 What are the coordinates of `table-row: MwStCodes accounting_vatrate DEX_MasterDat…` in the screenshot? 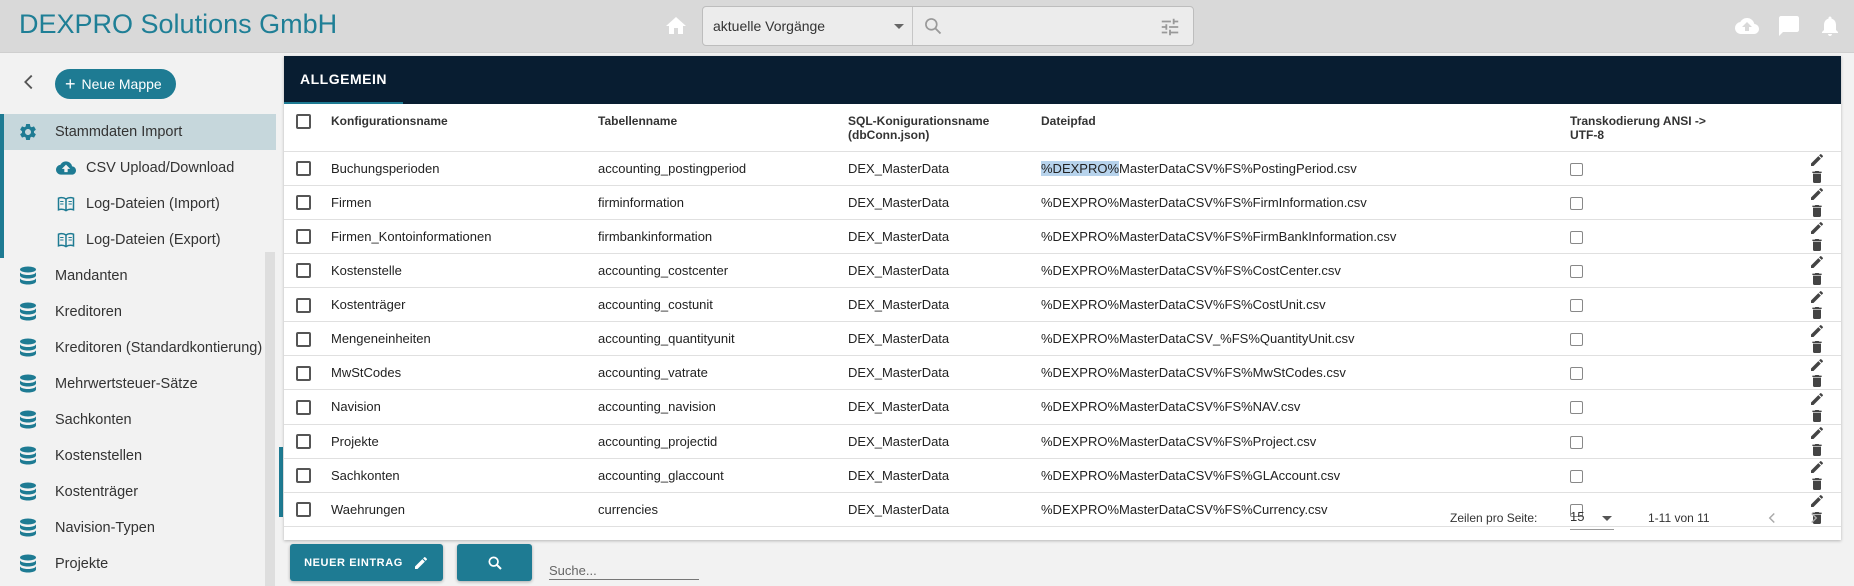 It's located at (1062, 373).